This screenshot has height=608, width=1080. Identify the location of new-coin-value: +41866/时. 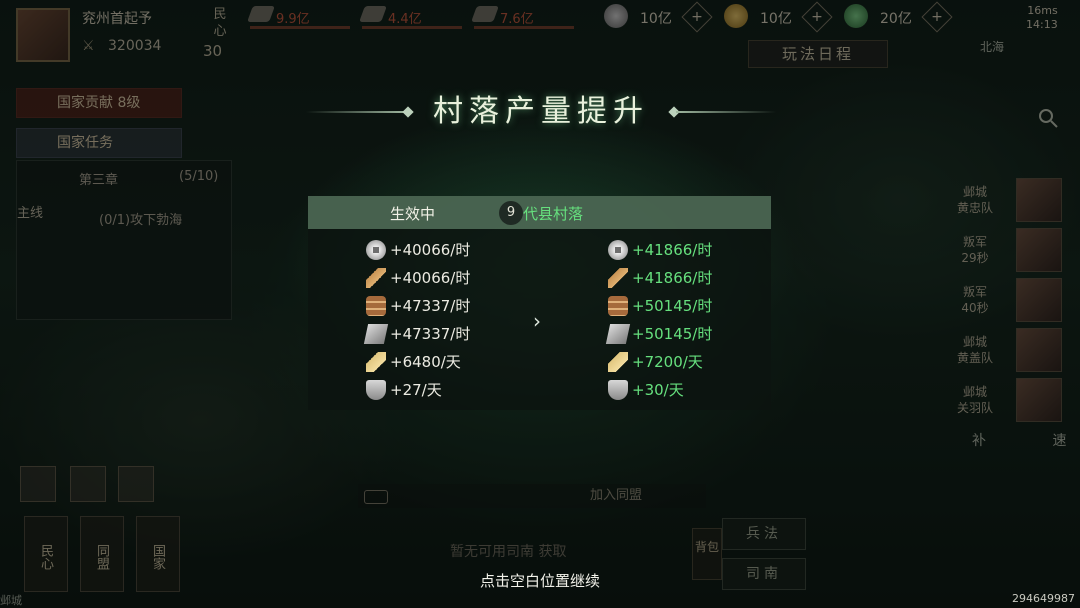
(672, 250).